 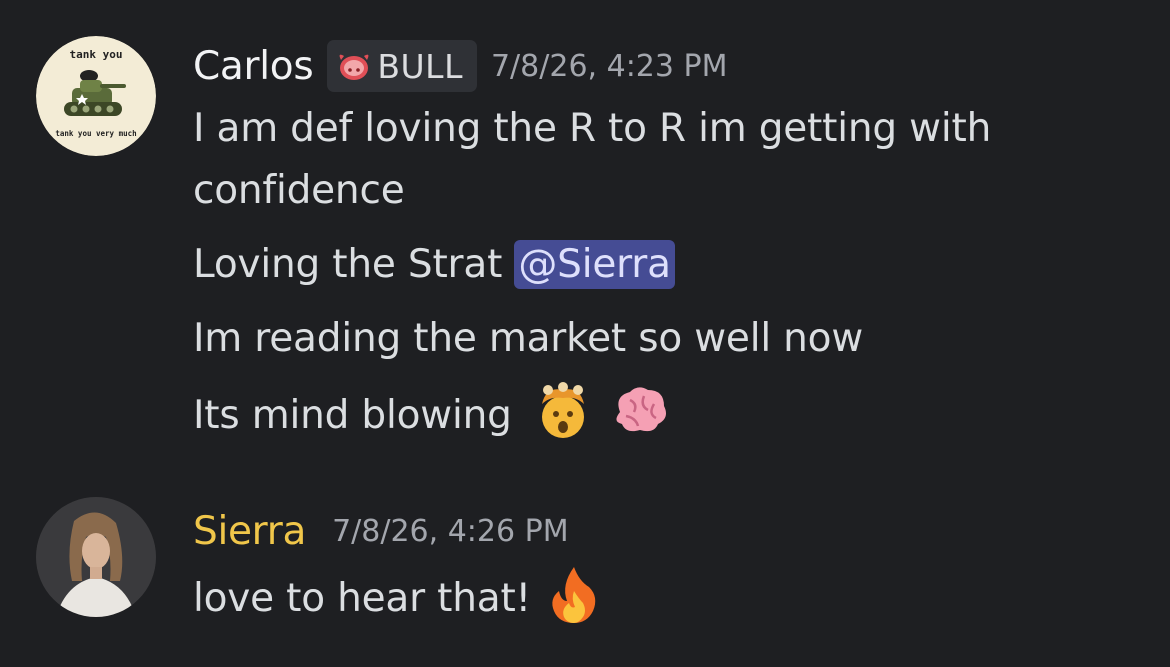 What do you see at coordinates (640, 420) in the screenshot?
I see `brain-emoji` at bounding box center [640, 420].